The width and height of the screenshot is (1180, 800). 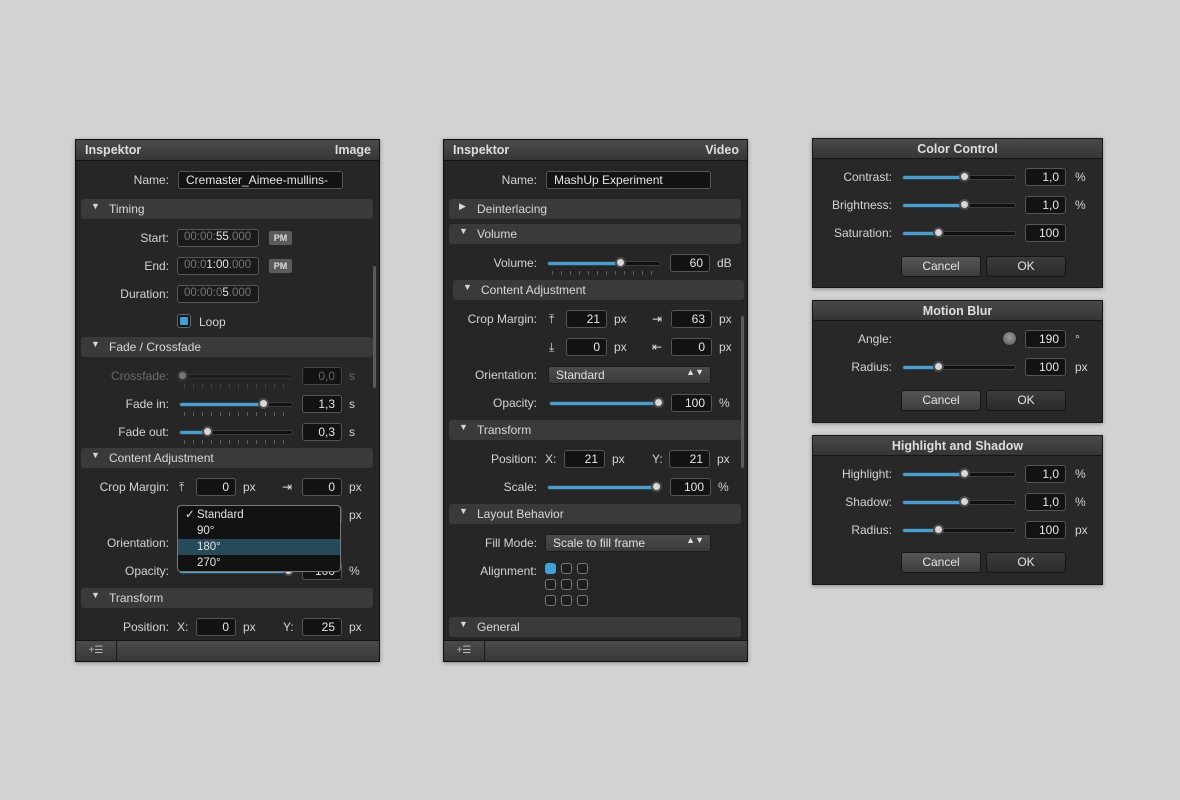 What do you see at coordinates (520, 487) in the screenshot?
I see `scale-label: Scale:` at bounding box center [520, 487].